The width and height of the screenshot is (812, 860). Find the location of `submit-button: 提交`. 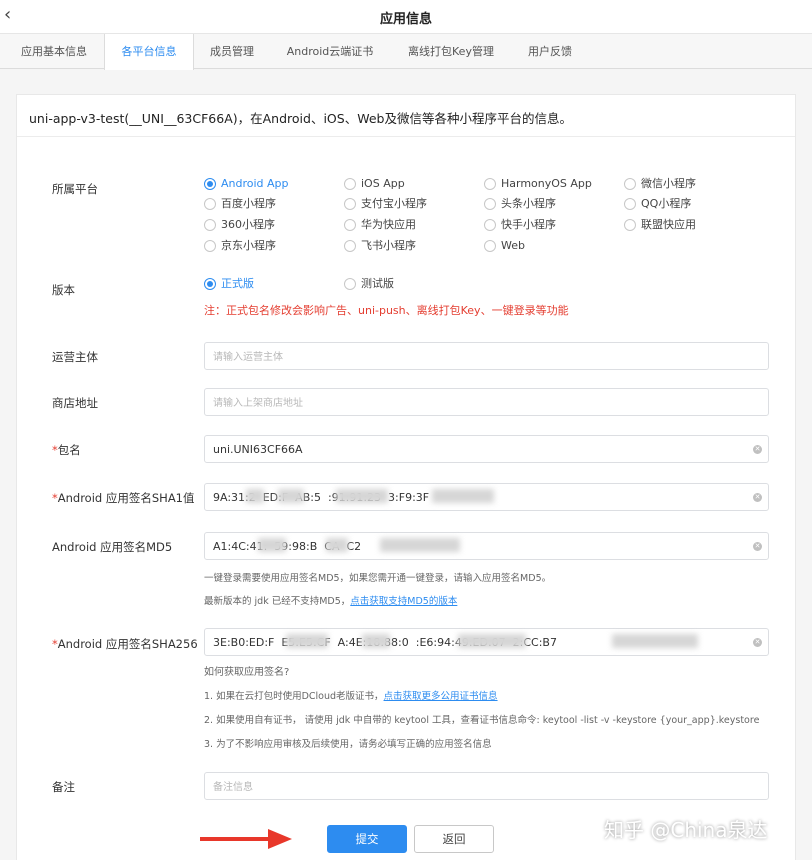

submit-button: 提交 is located at coordinates (367, 839).